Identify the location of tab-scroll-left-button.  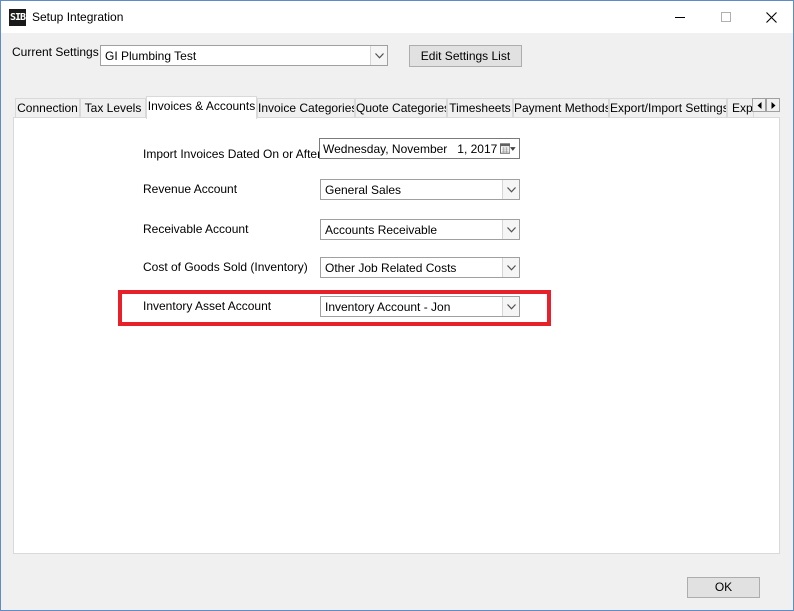
(759, 105).